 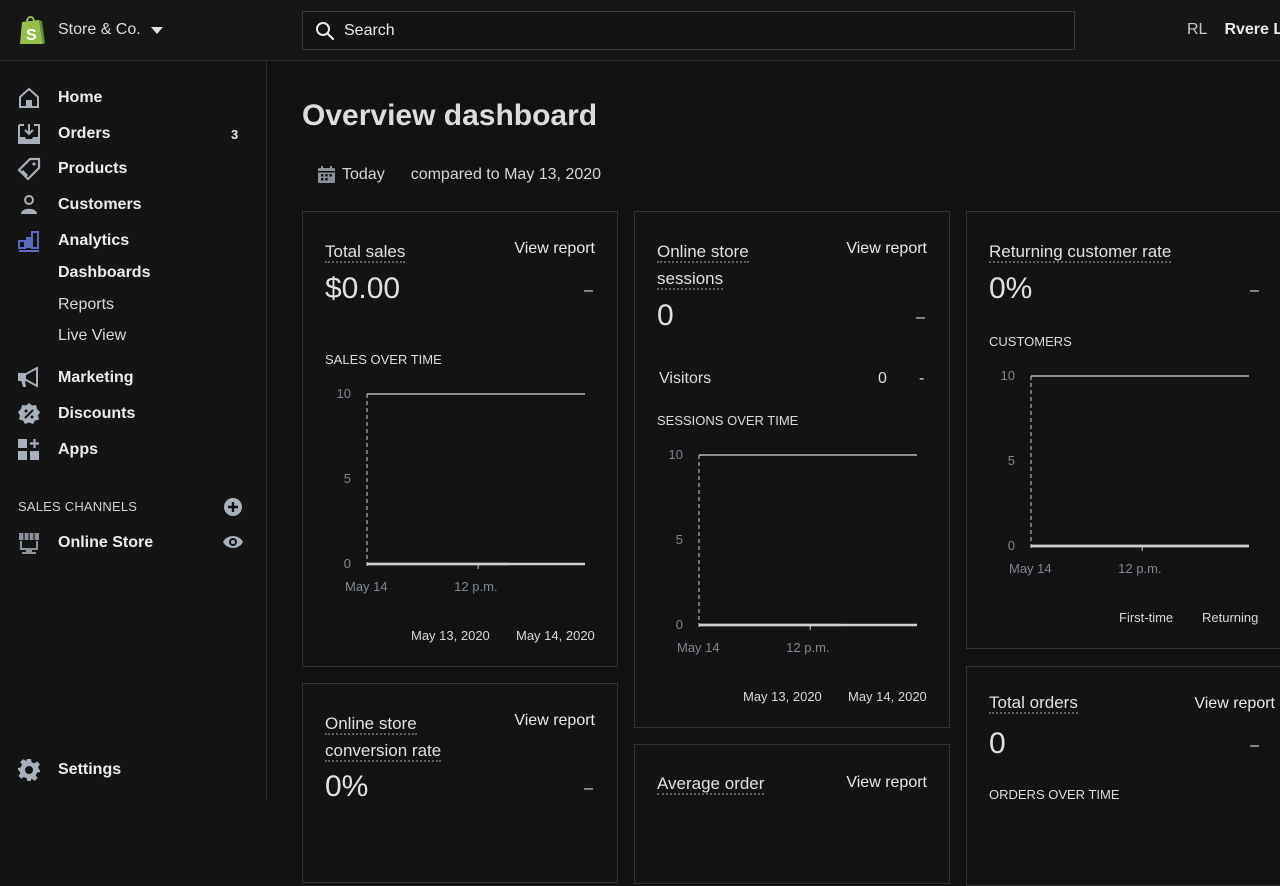 What do you see at coordinates (363, 288) in the screenshot?
I see `metric-value: $0.00` at bounding box center [363, 288].